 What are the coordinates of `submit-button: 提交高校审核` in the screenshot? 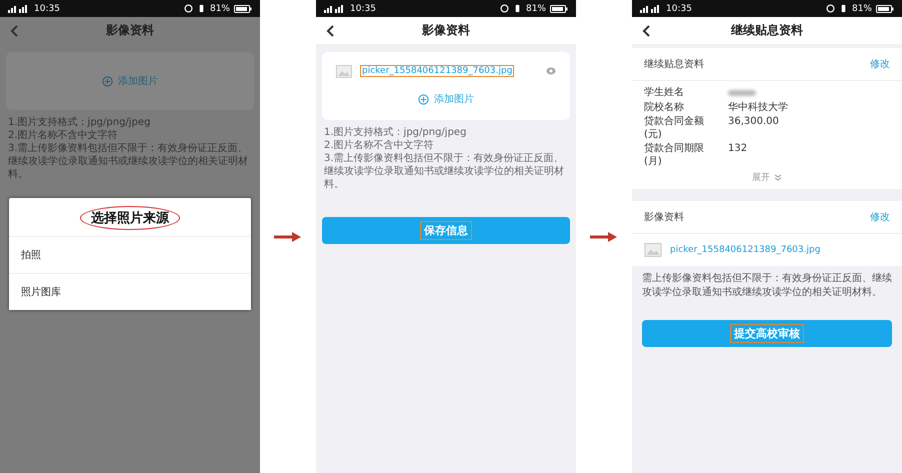 It's located at (767, 333).